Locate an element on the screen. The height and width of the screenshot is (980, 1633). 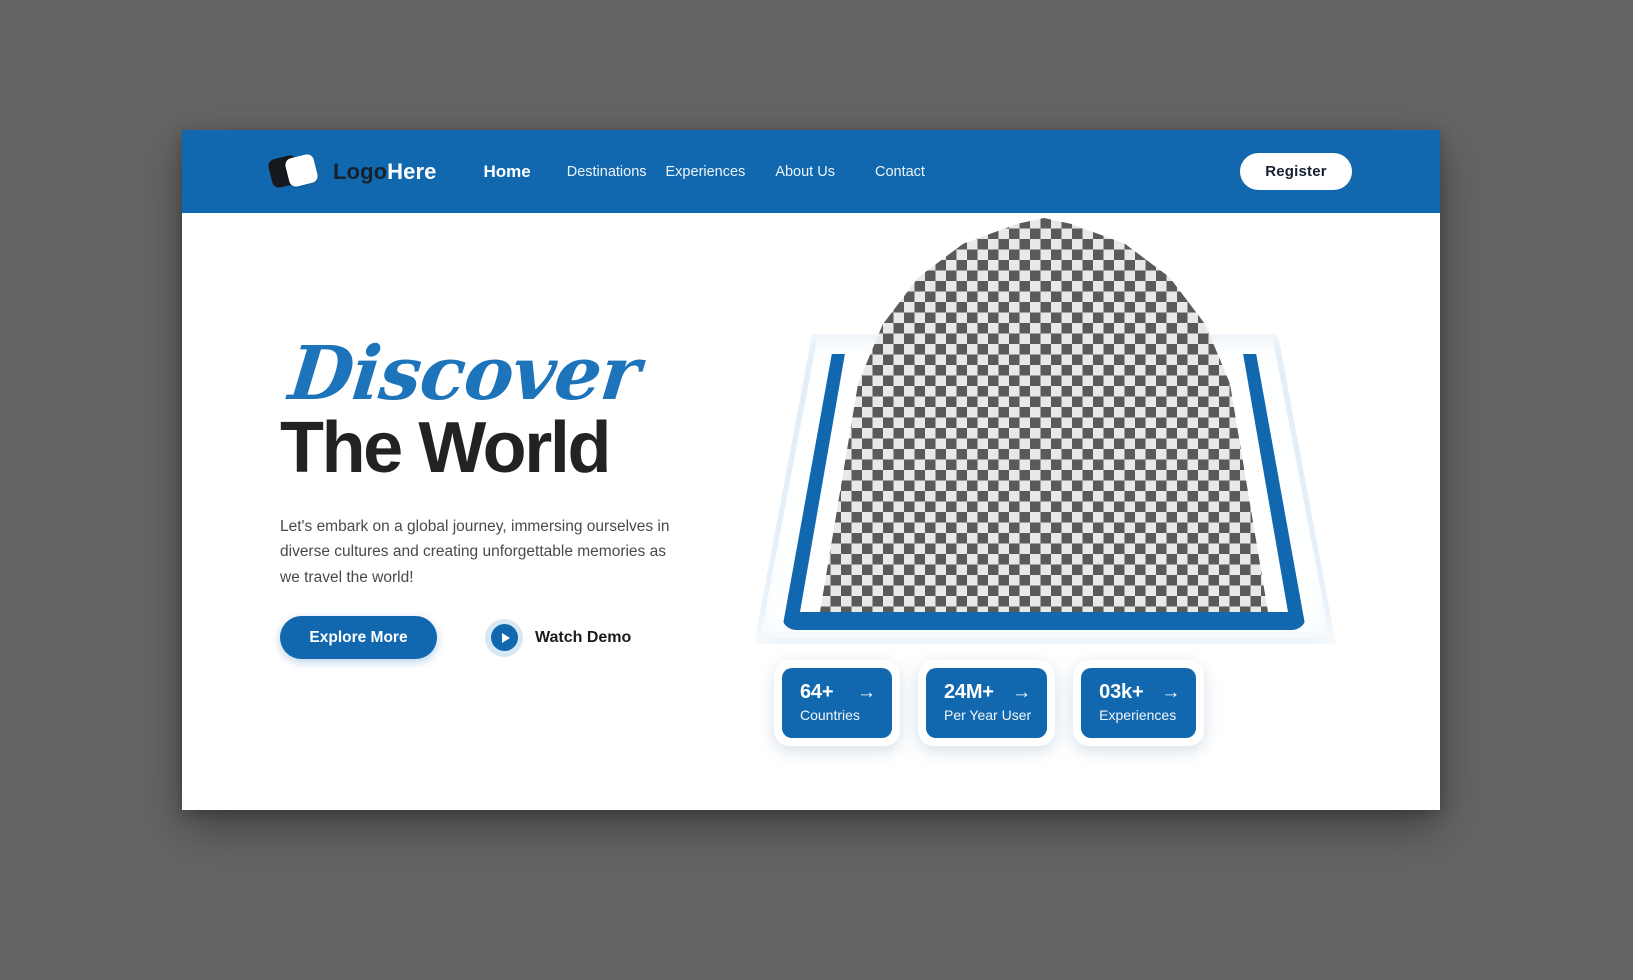
hero-headline-main: The World is located at coordinates (445, 448).